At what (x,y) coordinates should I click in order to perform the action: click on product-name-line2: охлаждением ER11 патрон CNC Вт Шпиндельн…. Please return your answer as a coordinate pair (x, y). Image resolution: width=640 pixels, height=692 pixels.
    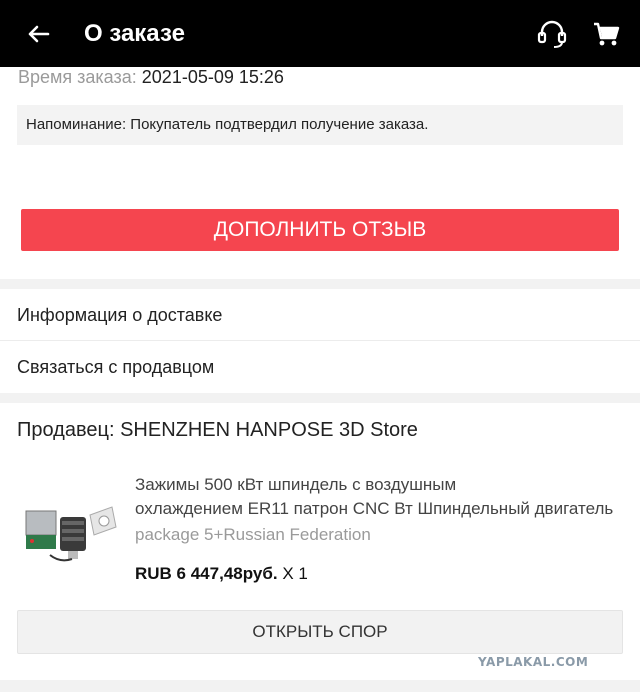
    Looking at the image, I should click on (374, 508).